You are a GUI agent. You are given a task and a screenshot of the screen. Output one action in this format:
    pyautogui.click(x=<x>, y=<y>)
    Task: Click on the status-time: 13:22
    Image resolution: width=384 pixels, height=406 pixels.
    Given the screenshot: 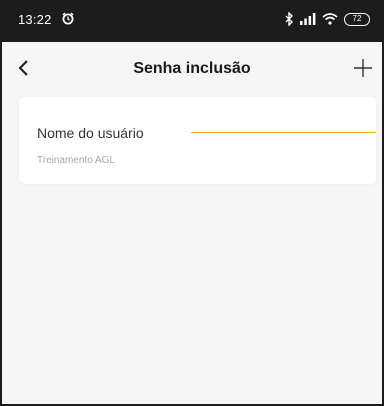 What is the action you would take?
    pyautogui.click(x=35, y=19)
    